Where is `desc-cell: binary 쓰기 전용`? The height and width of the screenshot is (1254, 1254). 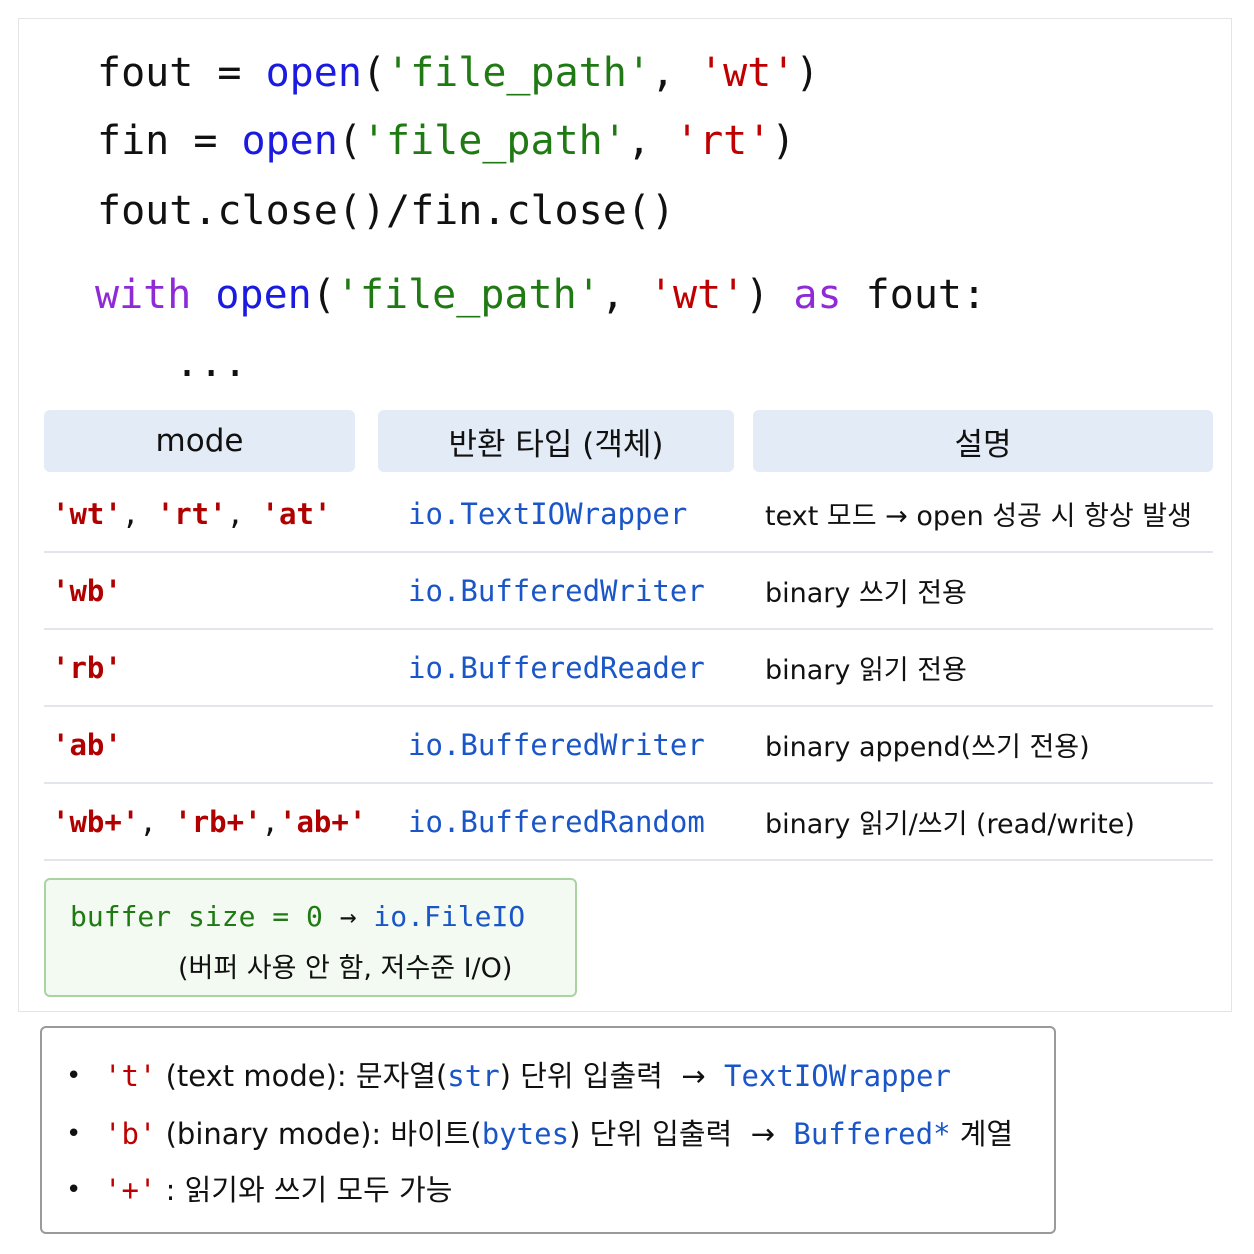 desc-cell: binary 쓰기 전용 is located at coordinates (866, 593).